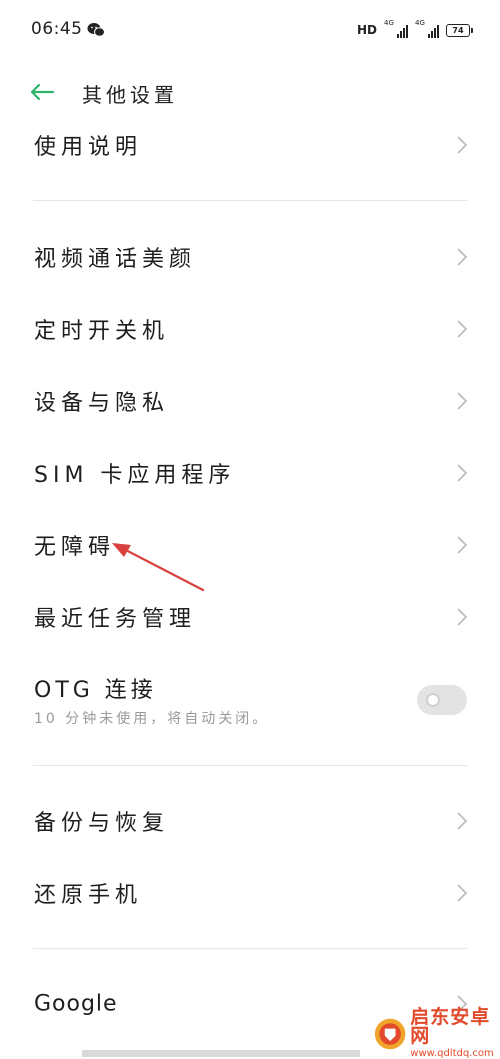  I want to click on otg-subtitle: 10 分钟未使用，将自动关闭。, so click(152, 719).